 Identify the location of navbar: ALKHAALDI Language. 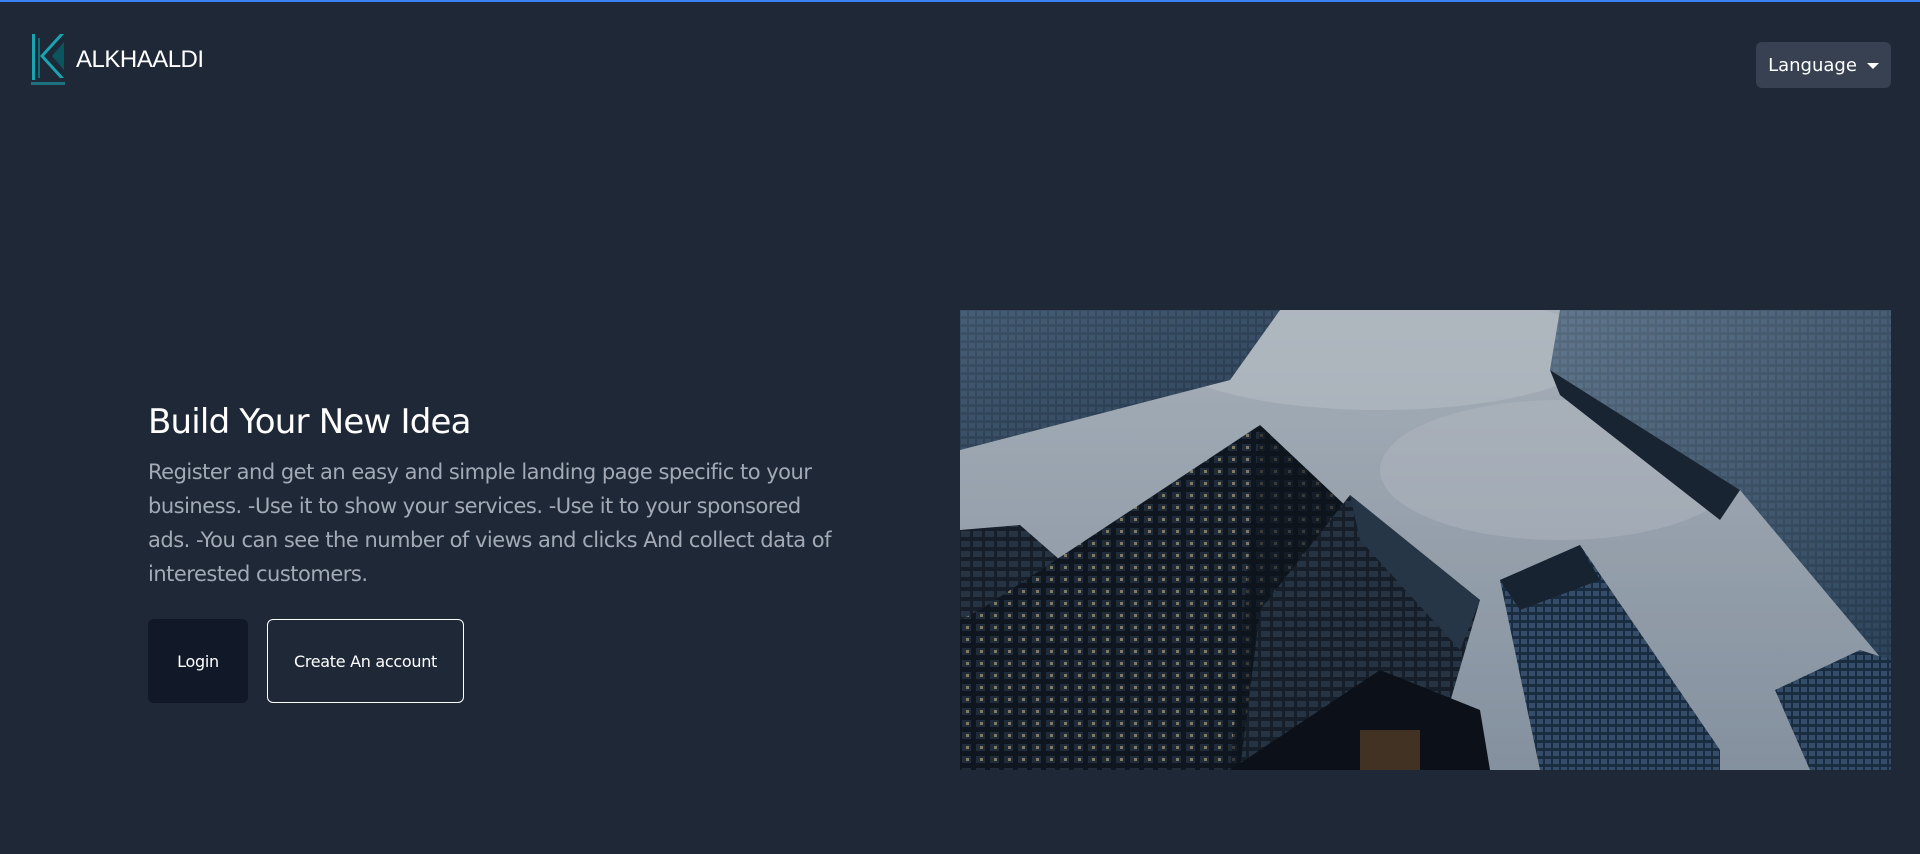
(960, 57).